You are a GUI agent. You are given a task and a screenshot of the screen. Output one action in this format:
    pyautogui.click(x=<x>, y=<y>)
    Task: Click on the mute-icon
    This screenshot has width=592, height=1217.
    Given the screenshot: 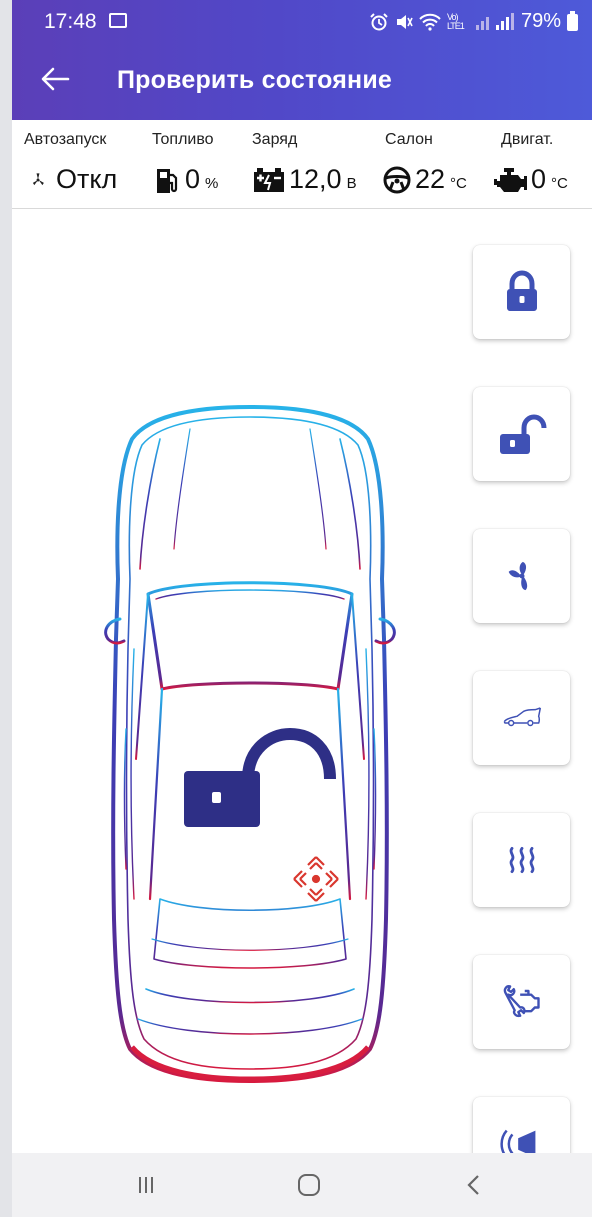 What is the action you would take?
    pyautogui.click(x=404, y=21)
    